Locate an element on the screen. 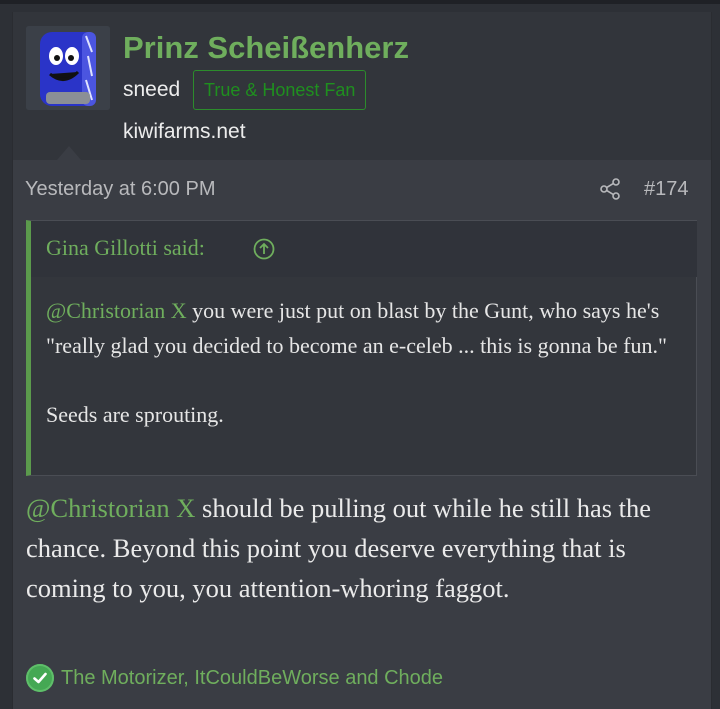 The width and height of the screenshot is (720, 709). reactions-bar: The Motorizer, ItCouldBeWorse and Chode is located at coordinates (234, 678).